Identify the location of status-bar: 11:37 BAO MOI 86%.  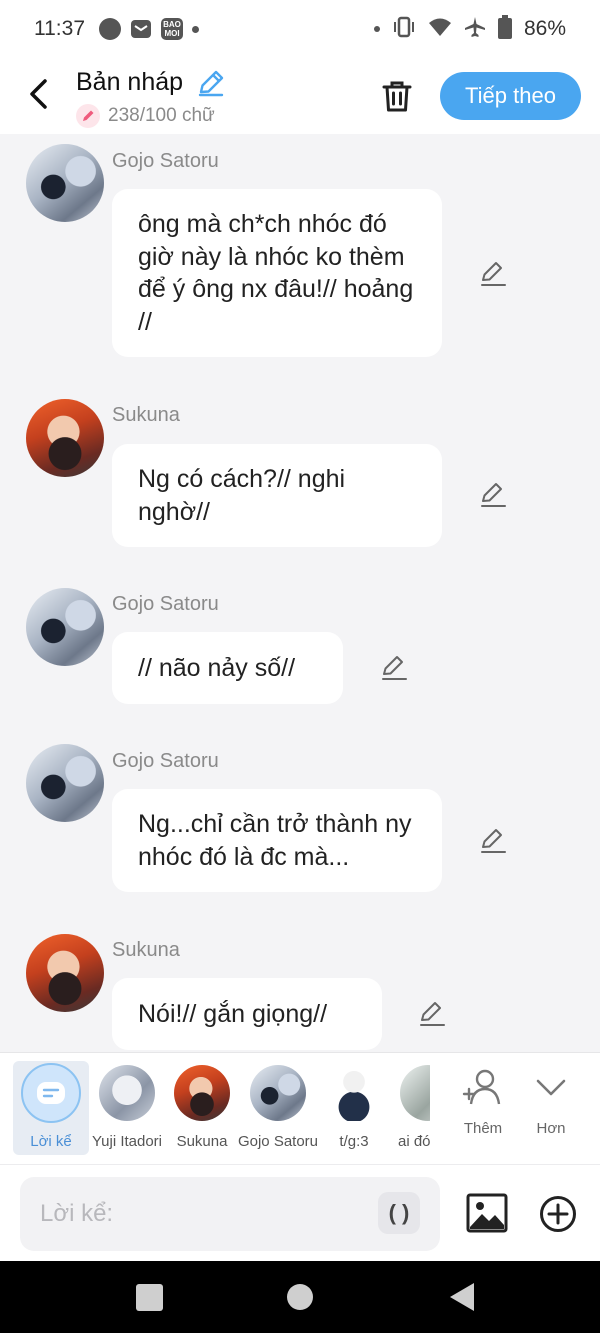
(300, 29).